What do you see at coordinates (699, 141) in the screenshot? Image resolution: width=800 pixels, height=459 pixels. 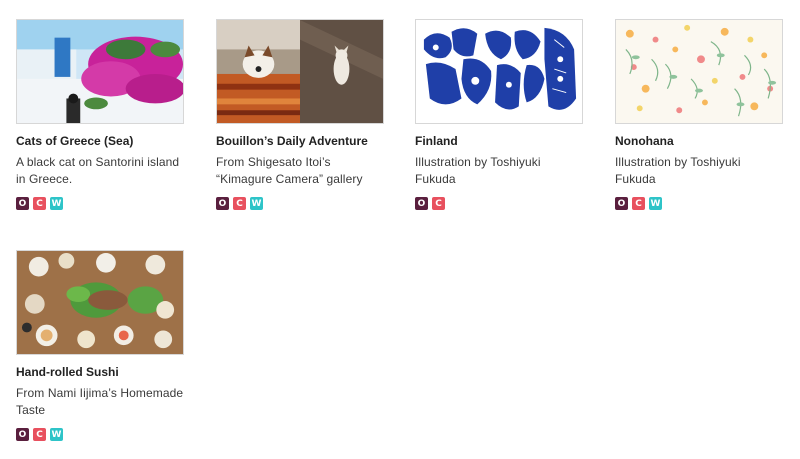 I see `theme-title: Nonohana` at bounding box center [699, 141].